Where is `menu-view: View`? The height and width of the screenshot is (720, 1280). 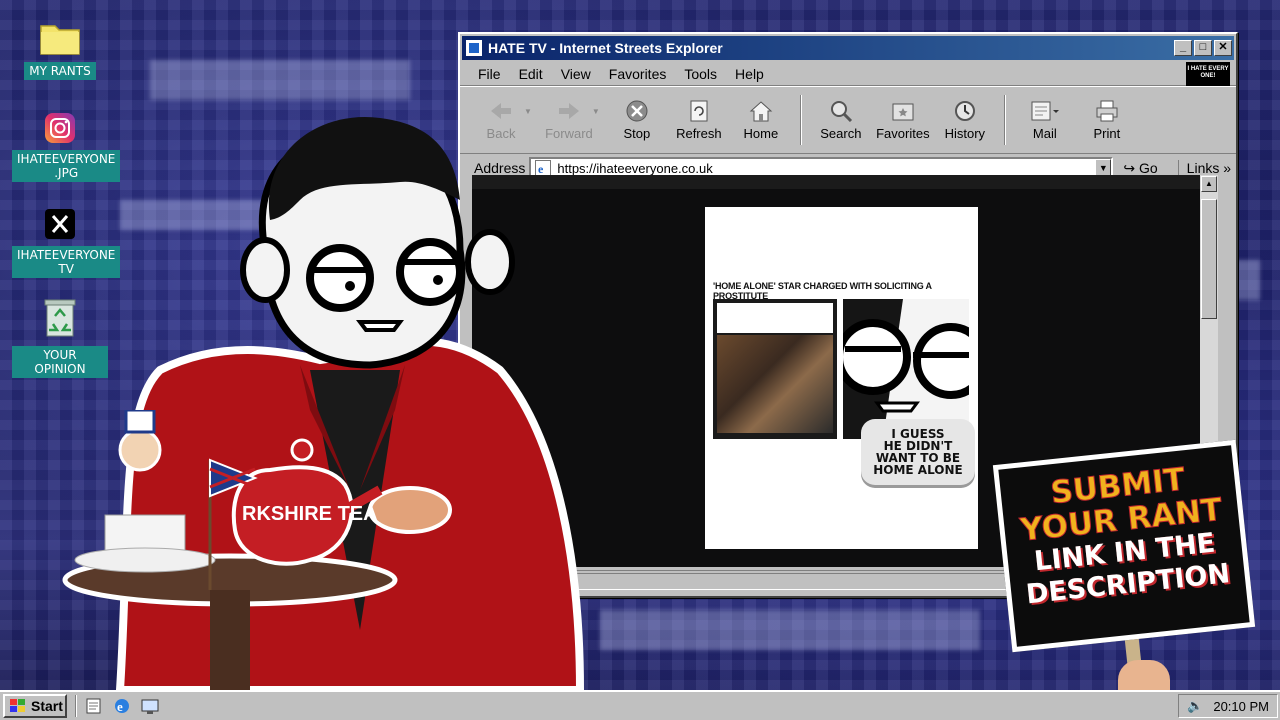 menu-view: View is located at coordinates (576, 74).